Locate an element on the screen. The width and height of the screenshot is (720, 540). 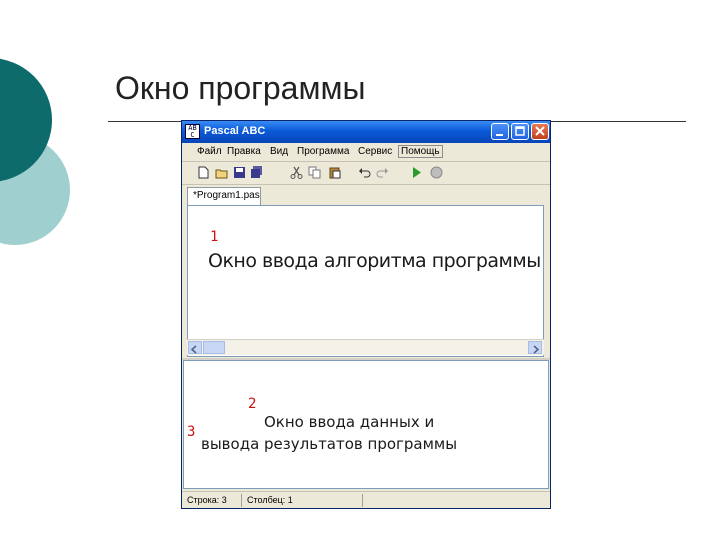
stop-icon is located at coordinates (436, 172).